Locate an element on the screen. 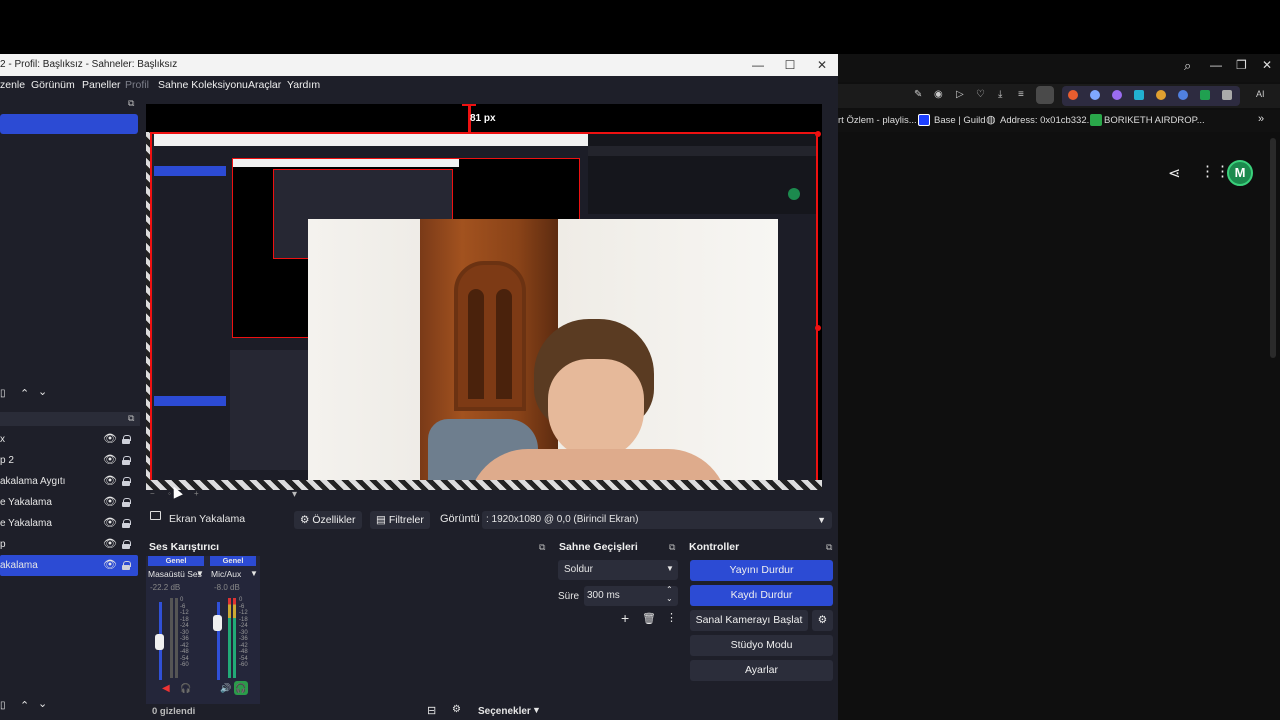 This screenshot has width=1280, height=720. transition-select: Soldur ▼ is located at coordinates (618, 570).